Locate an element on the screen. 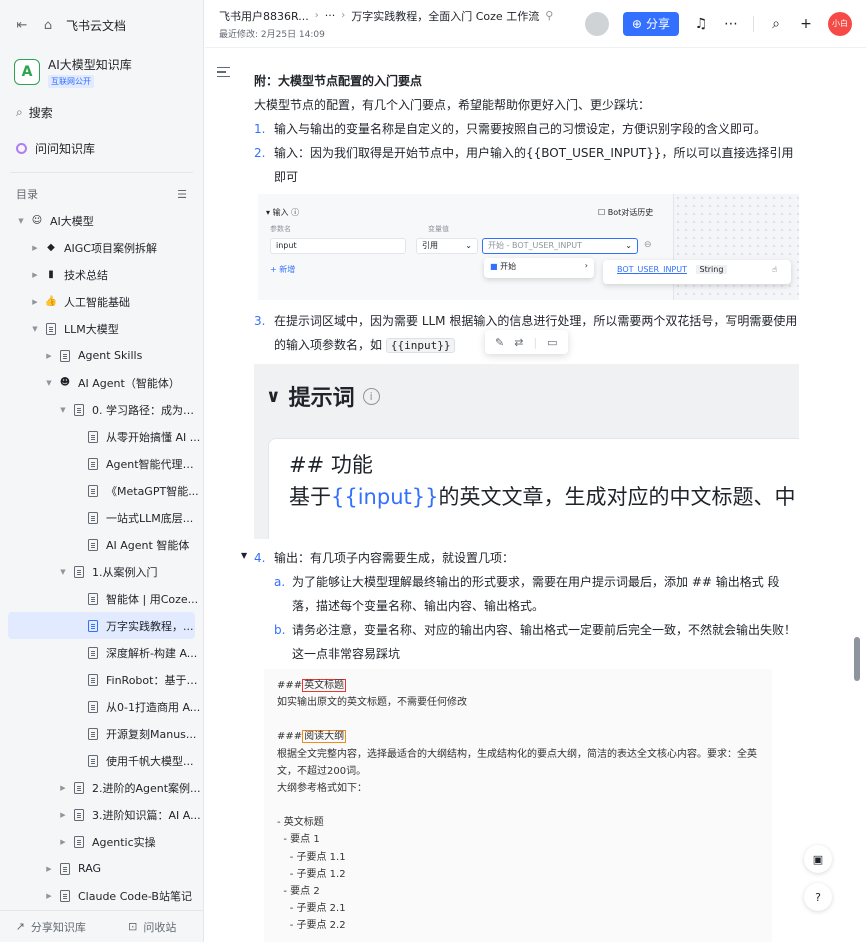 The width and height of the screenshot is (866, 942). sidebar-item-label: 技术总结 is located at coordinates (86, 275).